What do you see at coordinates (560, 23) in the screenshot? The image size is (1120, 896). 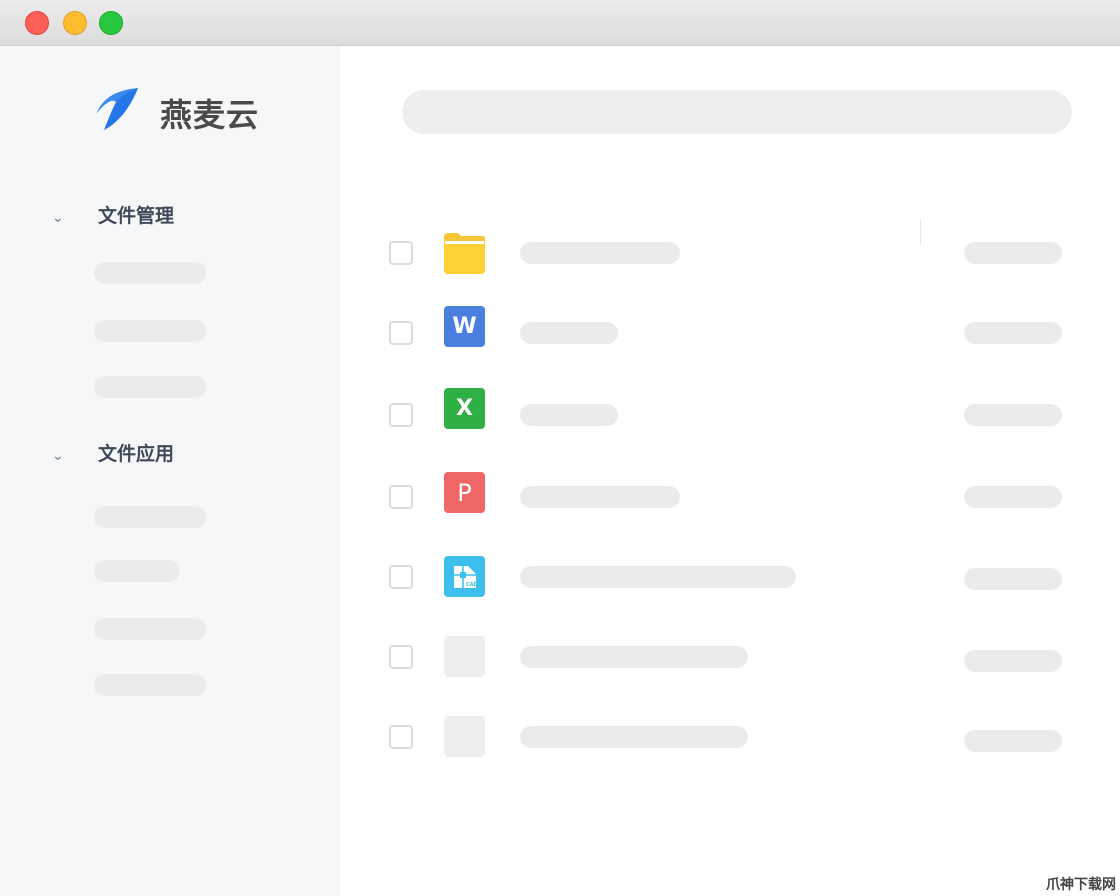 I see `title-bar` at bounding box center [560, 23].